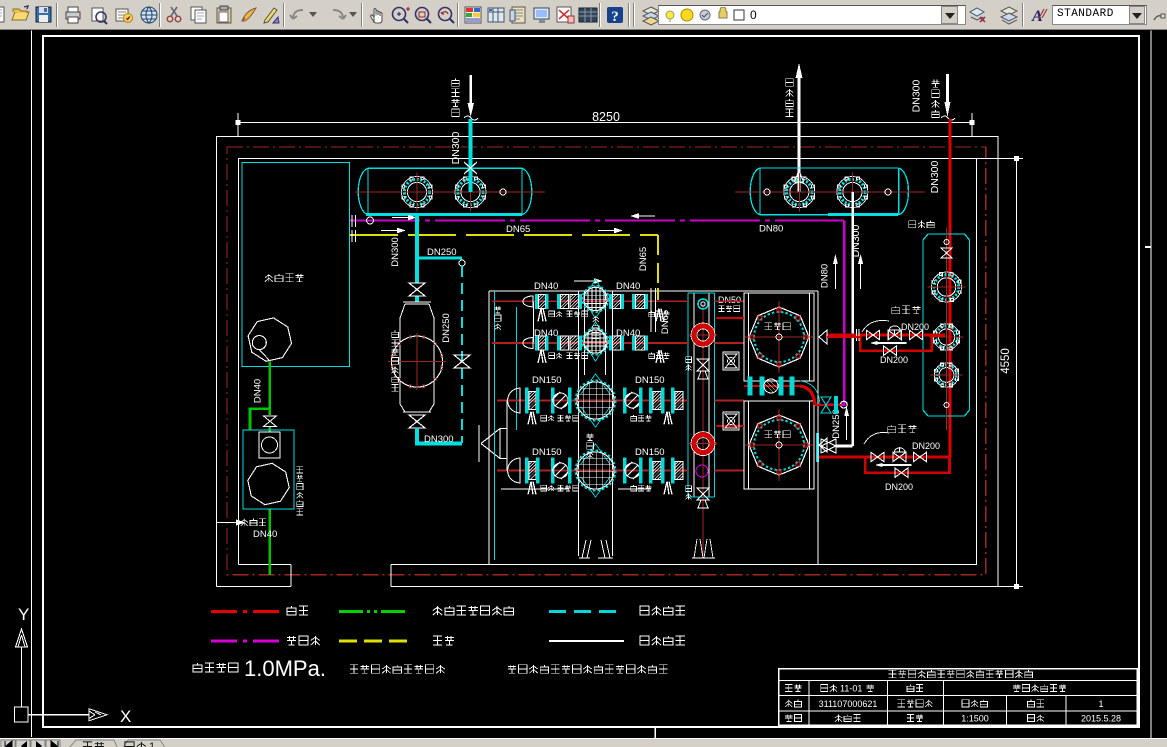  What do you see at coordinates (1037, 16) in the screenshot?
I see `svg-text: A` at bounding box center [1037, 16].